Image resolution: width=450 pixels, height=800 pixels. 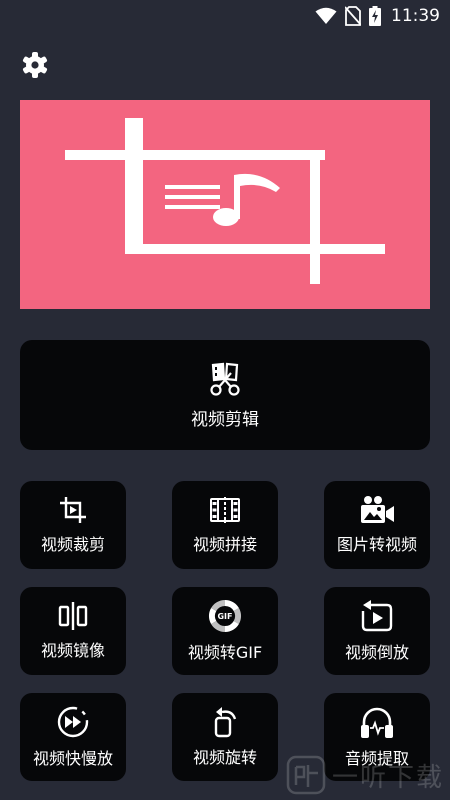 I want to click on video-edit-label: 视频剪辑, so click(x=225, y=419).